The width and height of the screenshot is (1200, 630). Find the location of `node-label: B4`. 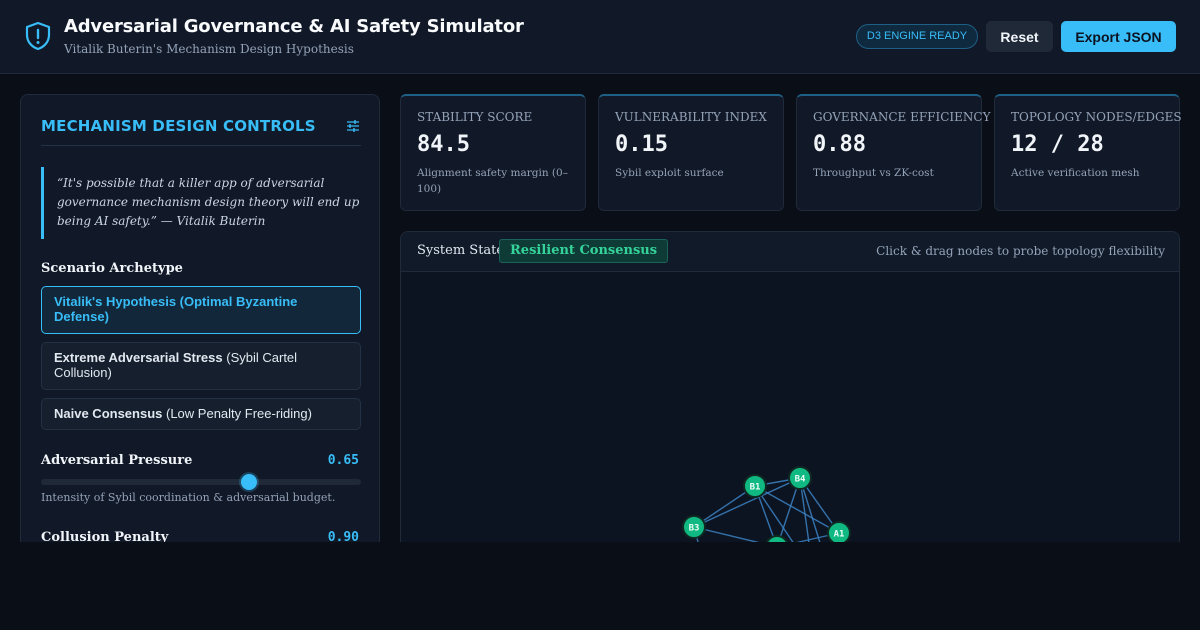

node-label: B4 is located at coordinates (800, 480).